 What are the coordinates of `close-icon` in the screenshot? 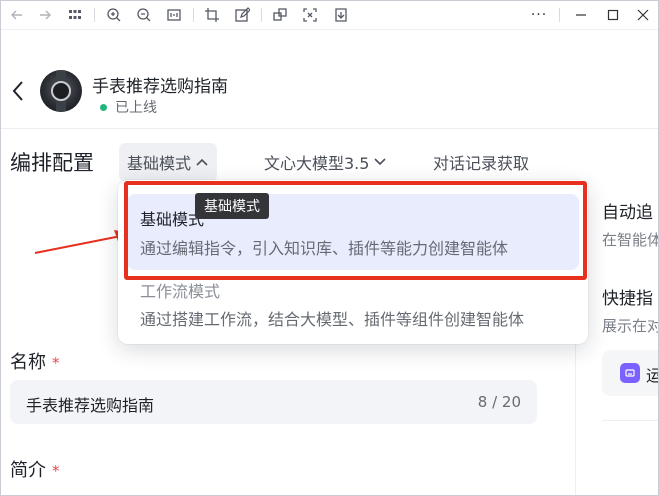 It's located at (643, 15).